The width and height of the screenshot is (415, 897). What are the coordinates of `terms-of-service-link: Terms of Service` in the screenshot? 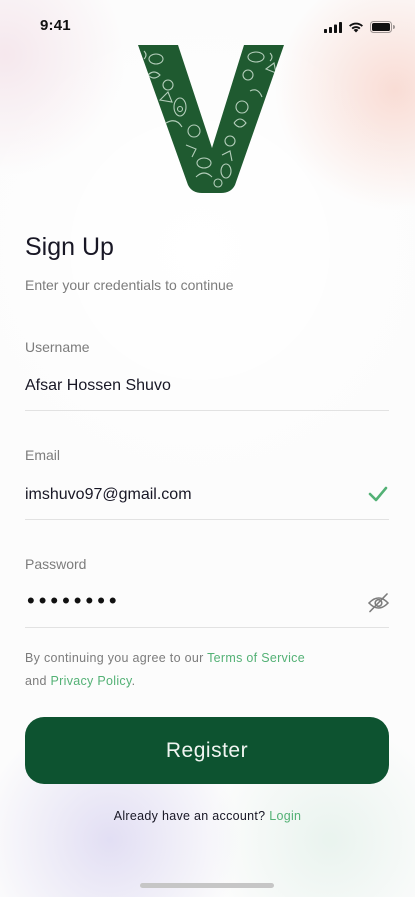 It's located at (256, 658).